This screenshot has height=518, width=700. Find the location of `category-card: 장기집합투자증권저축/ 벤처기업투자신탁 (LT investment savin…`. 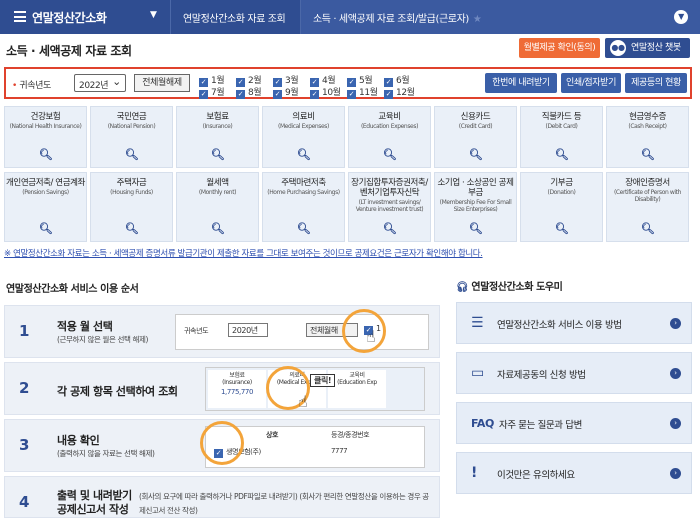

category-card: 장기집합투자증권저축/ 벤처기업투자신탁 (LT investment savin… is located at coordinates (389, 207).